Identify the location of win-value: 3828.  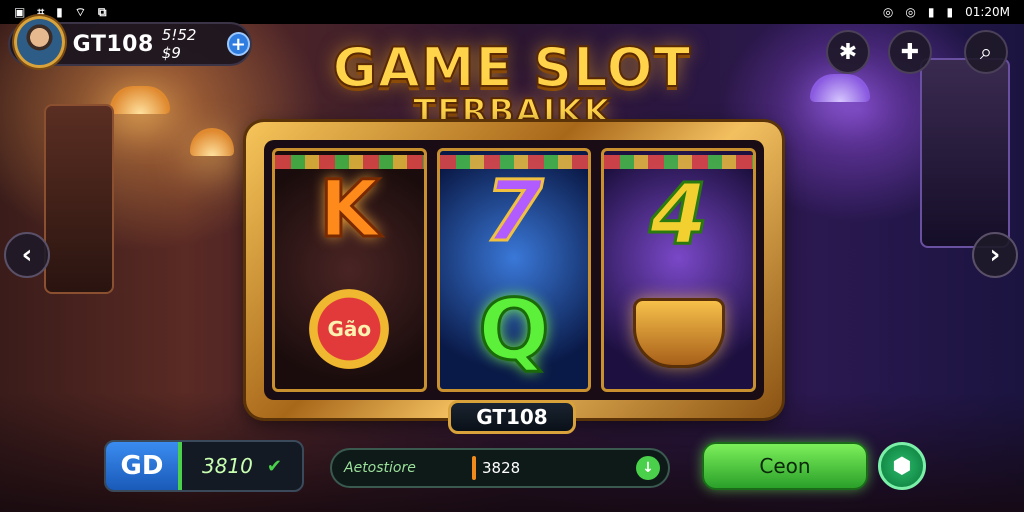
(501, 468).